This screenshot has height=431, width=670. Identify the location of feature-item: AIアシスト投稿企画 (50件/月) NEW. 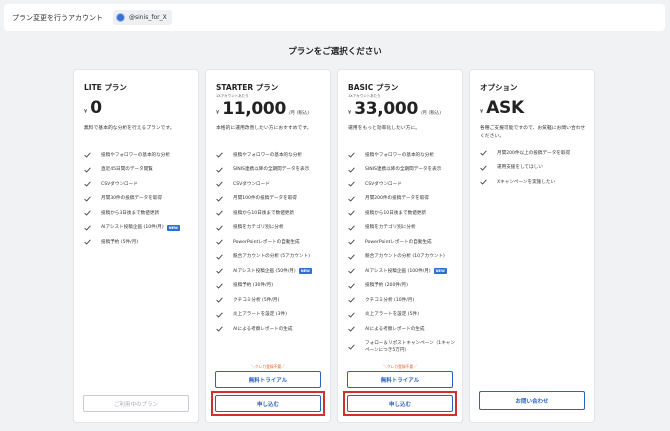
(272, 271).